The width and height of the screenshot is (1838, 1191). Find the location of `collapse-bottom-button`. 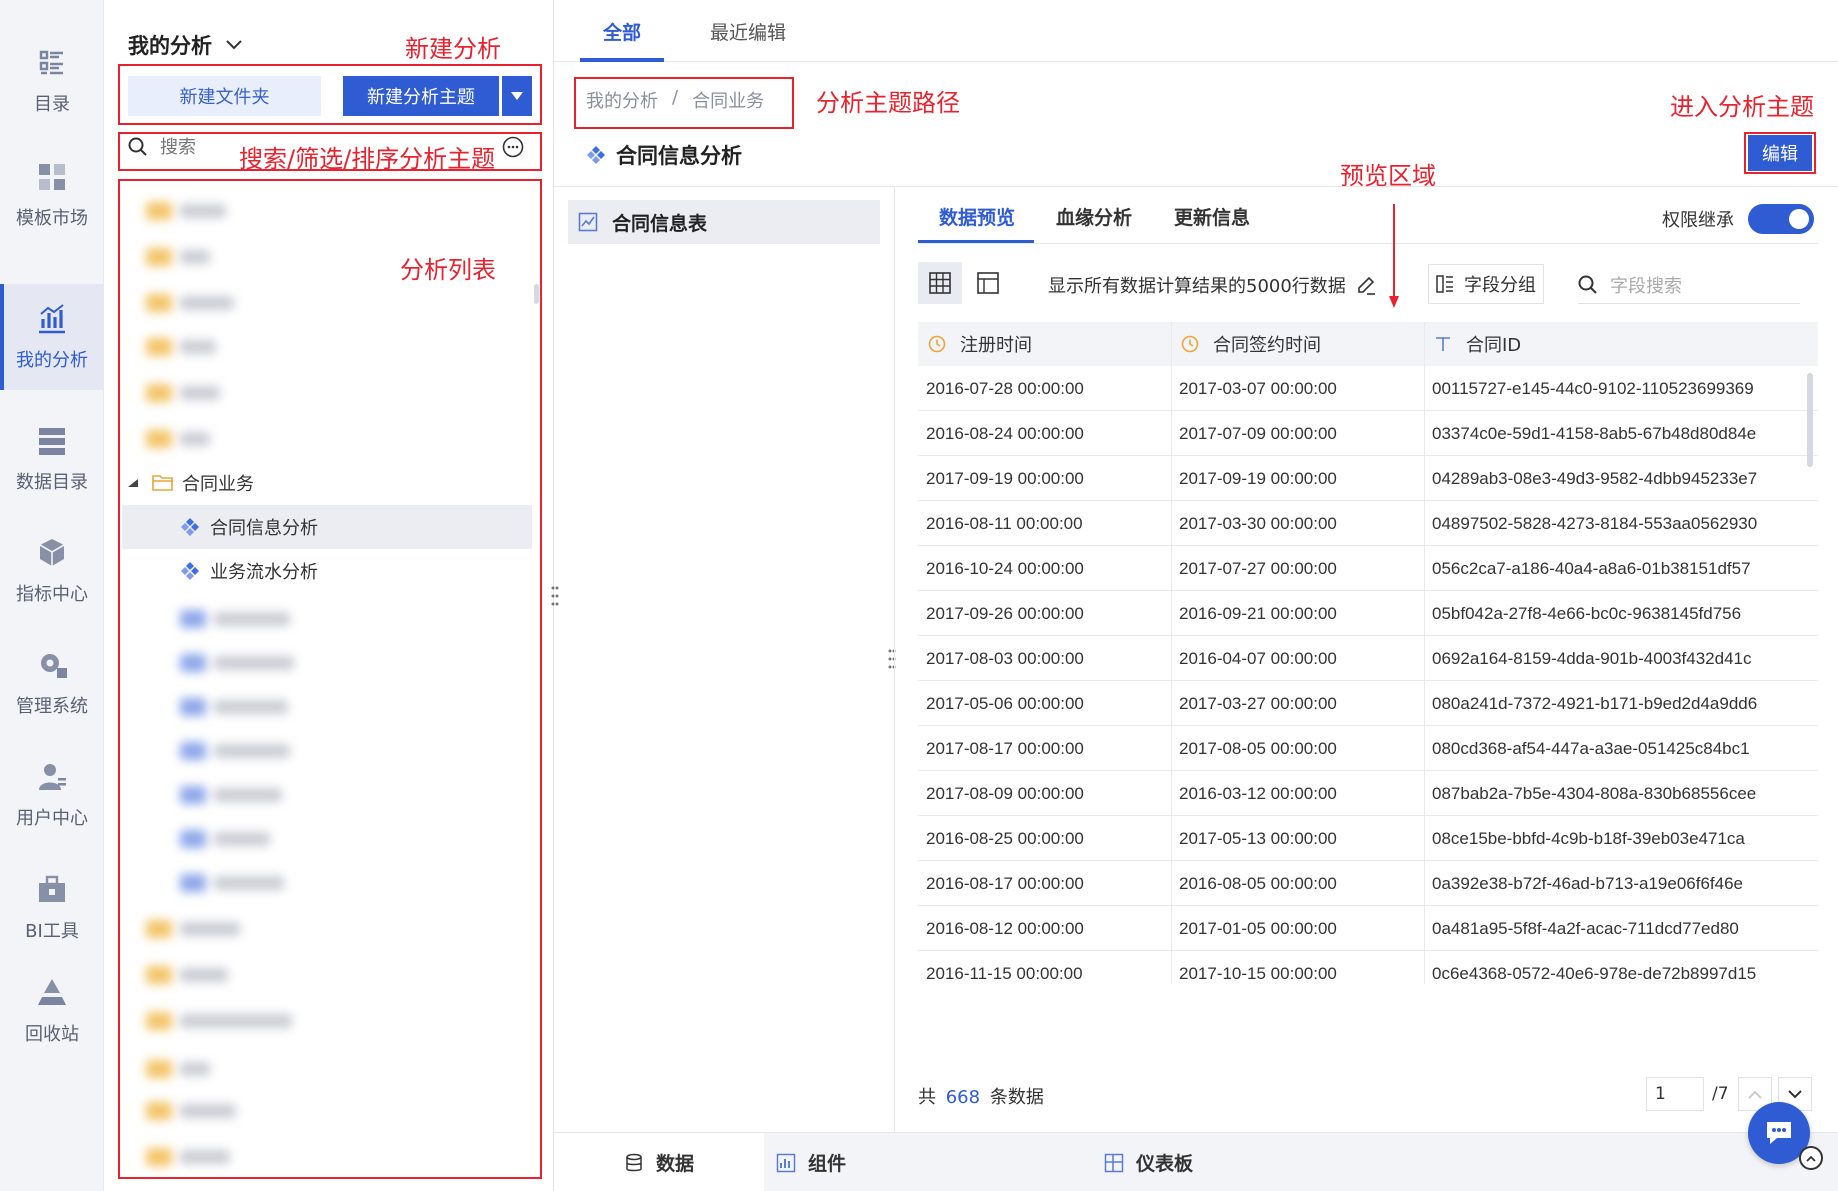

collapse-bottom-button is located at coordinates (1811, 1158).